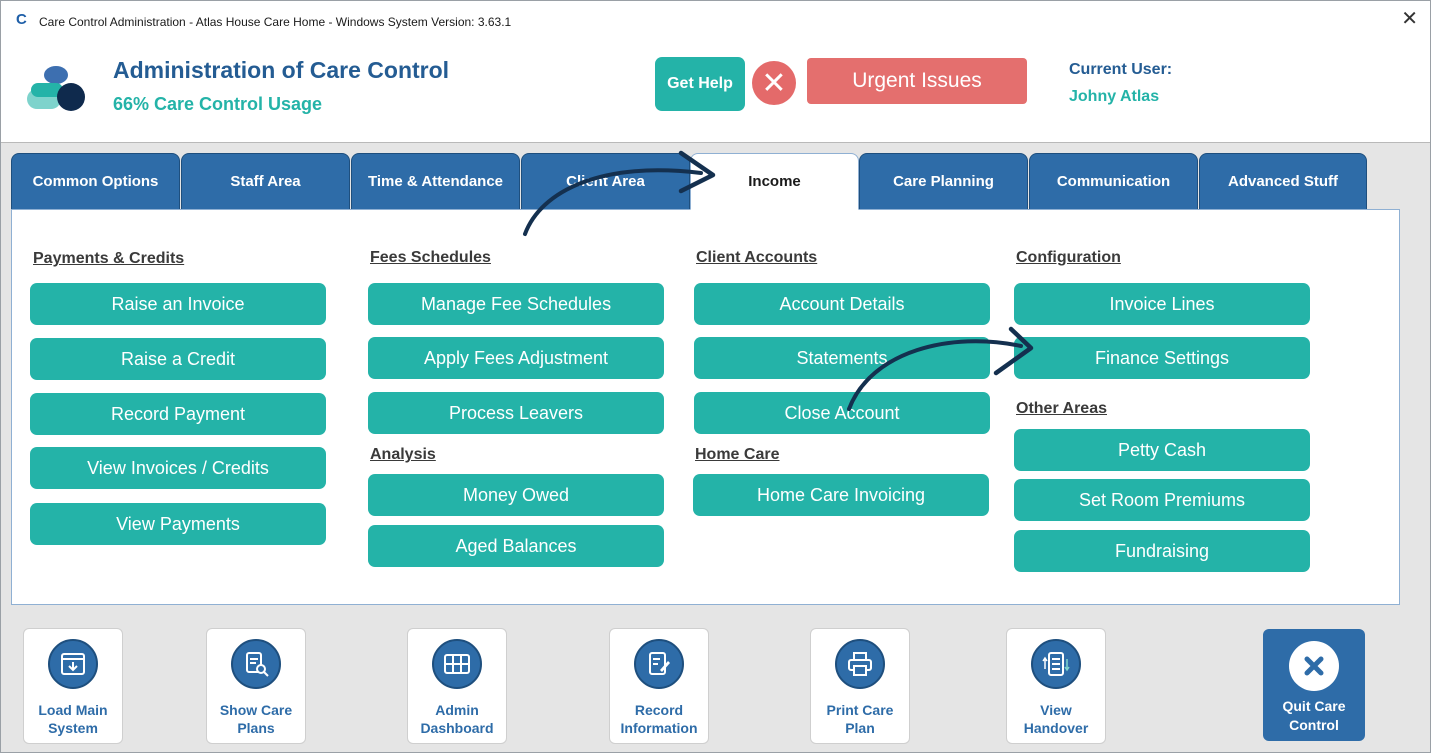  What do you see at coordinates (516, 495) in the screenshot?
I see `money-owed-button: Money Owed` at bounding box center [516, 495].